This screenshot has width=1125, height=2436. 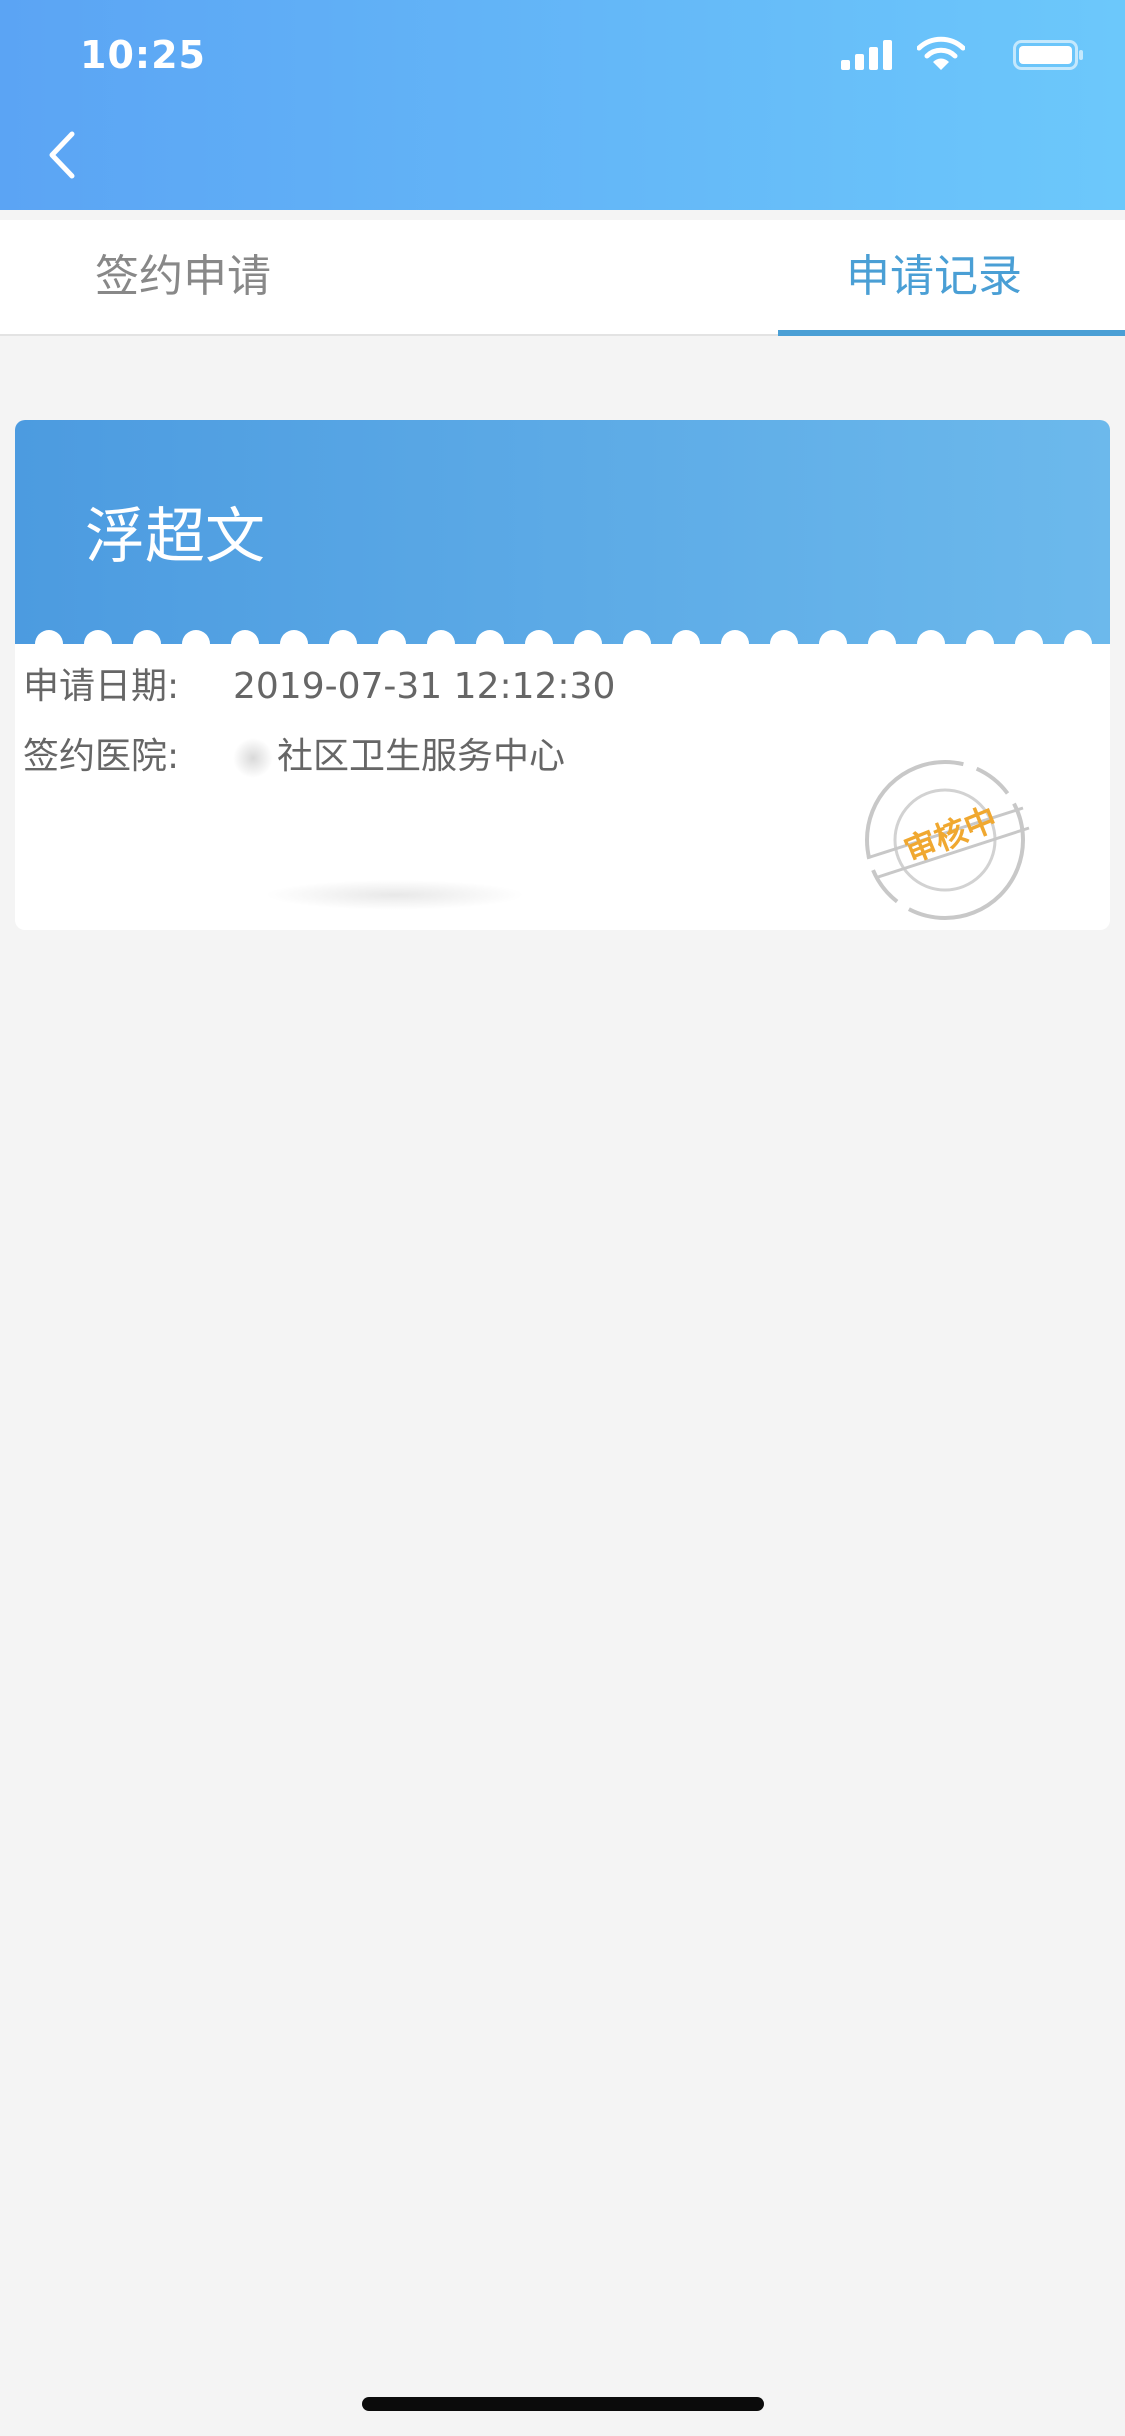 What do you see at coordinates (562, 105) in the screenshot?
I see `header-bar: 10:25` at bounding box center [562, 105].